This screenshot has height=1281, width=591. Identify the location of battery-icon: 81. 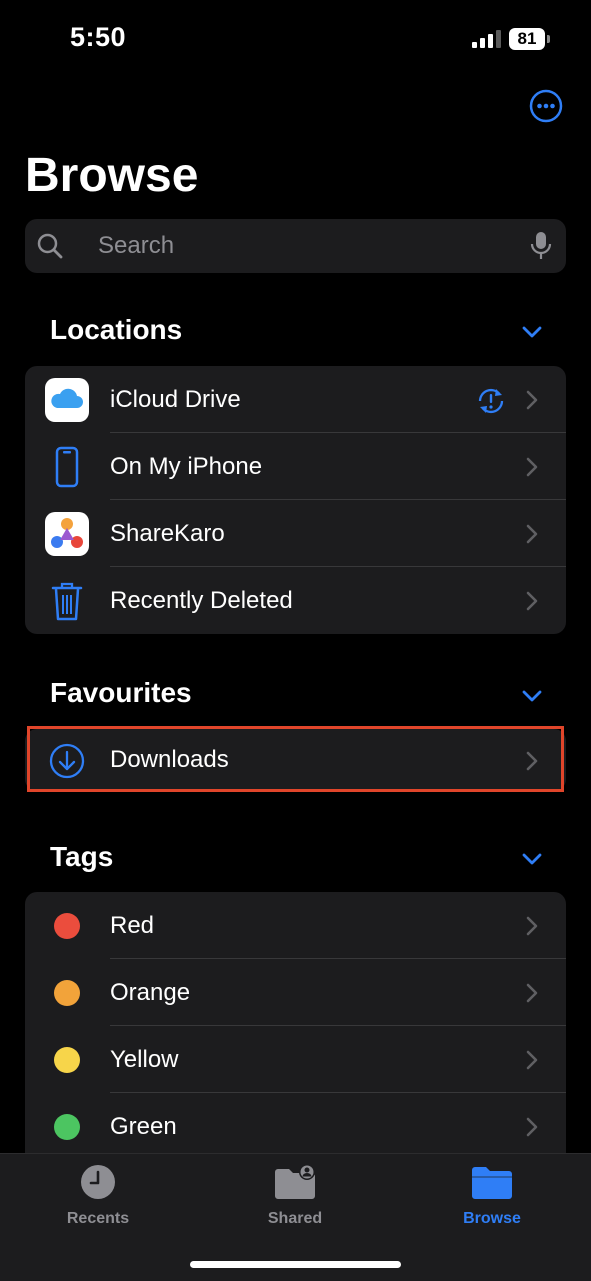
(530, 39).